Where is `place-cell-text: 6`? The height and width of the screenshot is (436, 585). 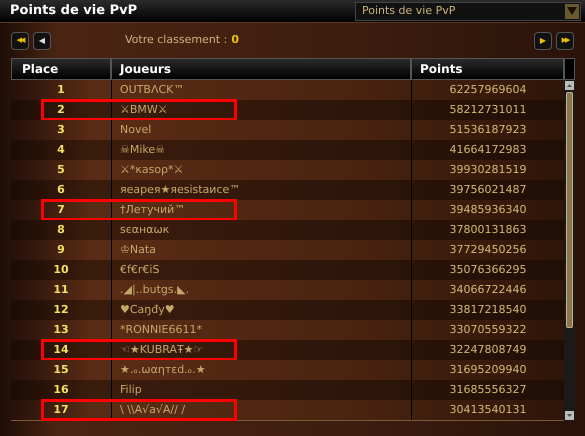
place-cell-text: 6 is located at coordinates (61, 190).